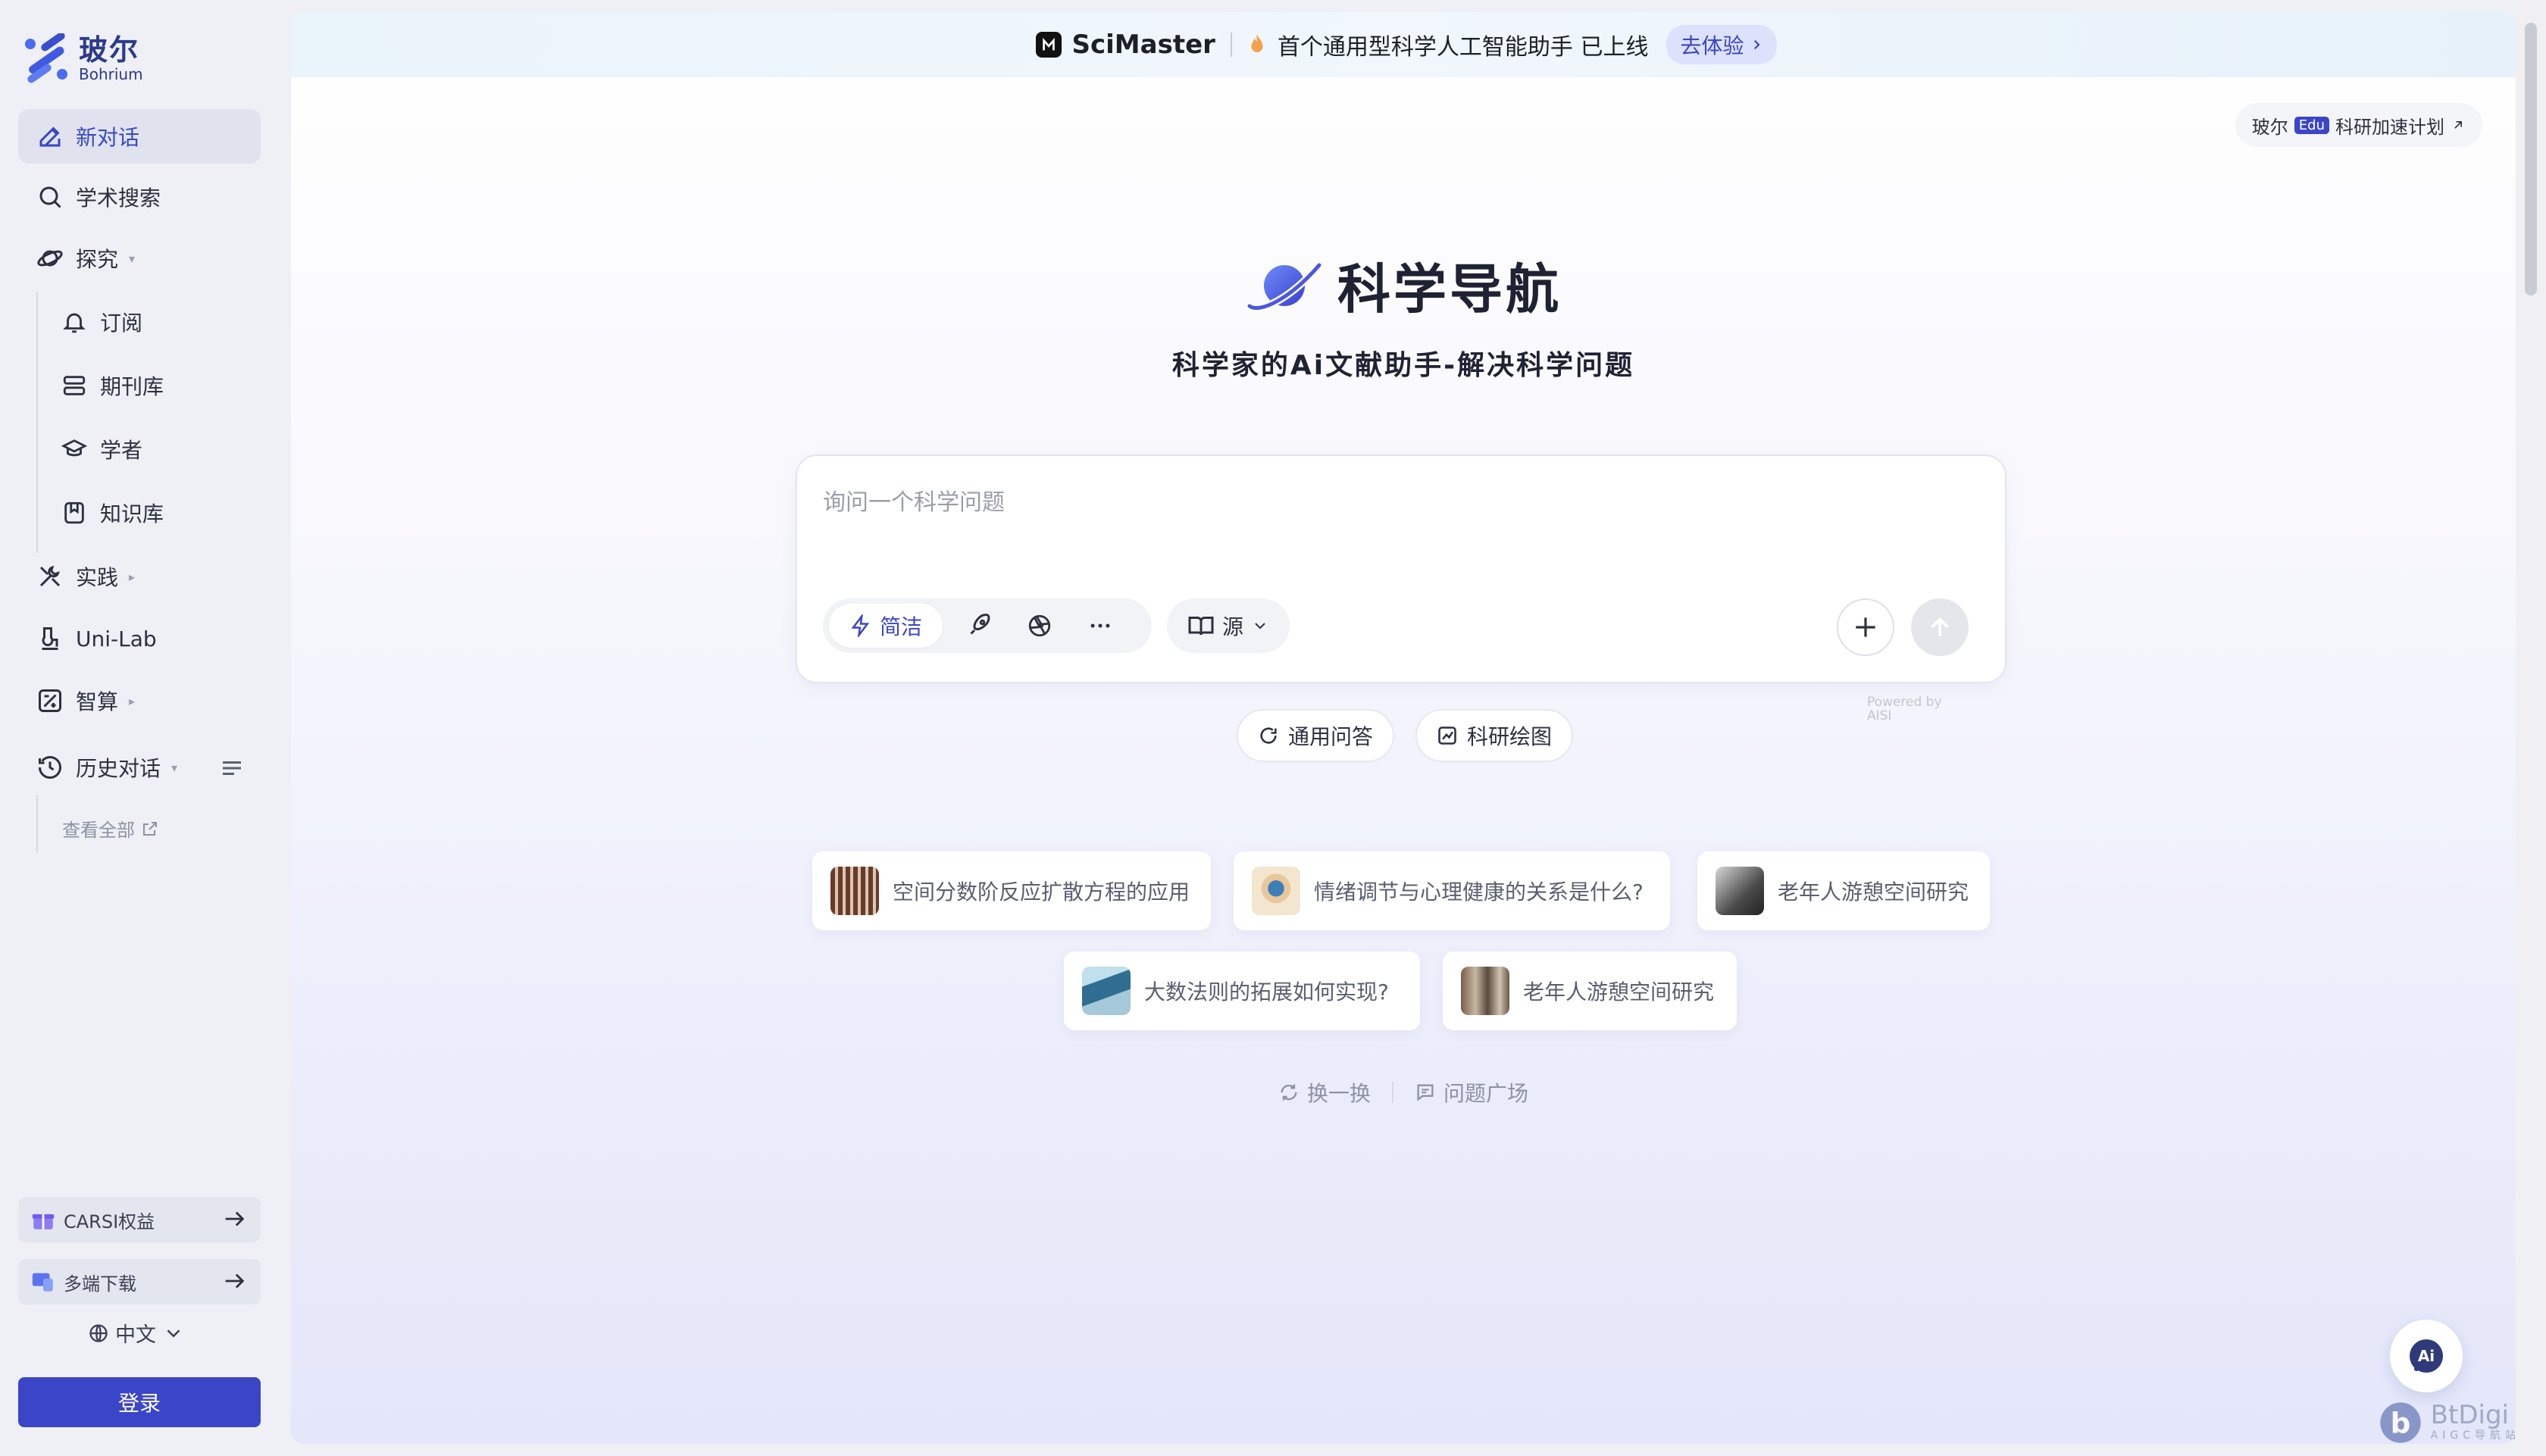  I want to click on sidebar-item-academic-search: 学术搜索, so click(139, 197).